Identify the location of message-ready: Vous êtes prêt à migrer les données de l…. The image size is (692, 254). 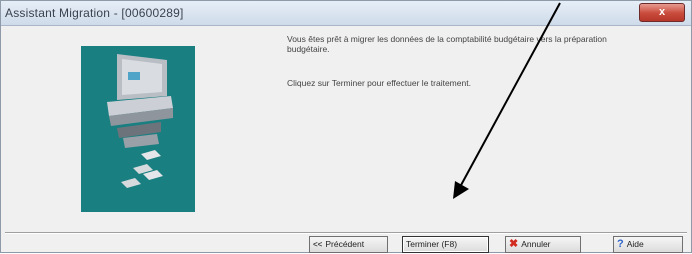
(447, 44).